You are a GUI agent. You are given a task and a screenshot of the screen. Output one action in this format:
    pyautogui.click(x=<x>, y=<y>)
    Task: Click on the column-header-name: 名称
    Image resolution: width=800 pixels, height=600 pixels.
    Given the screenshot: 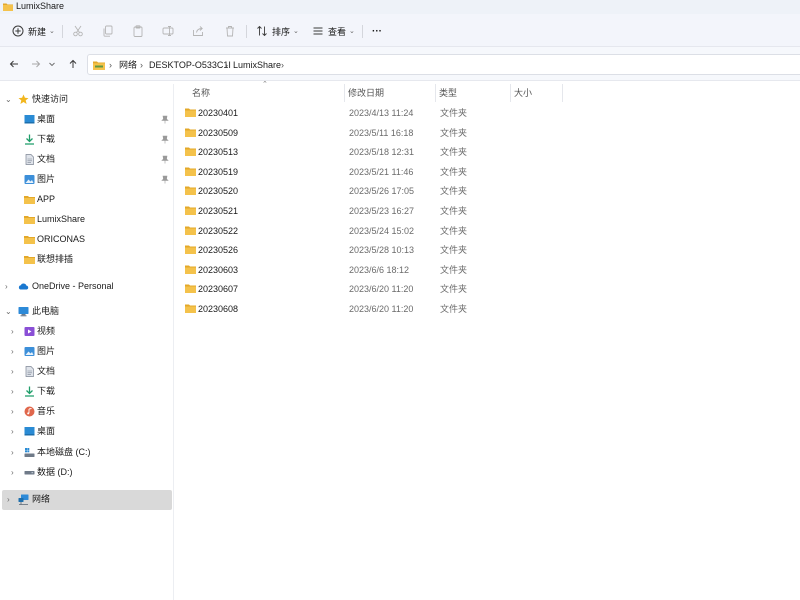 What is the action you would take?
    pyautogui.click(x=201, y=93)
    